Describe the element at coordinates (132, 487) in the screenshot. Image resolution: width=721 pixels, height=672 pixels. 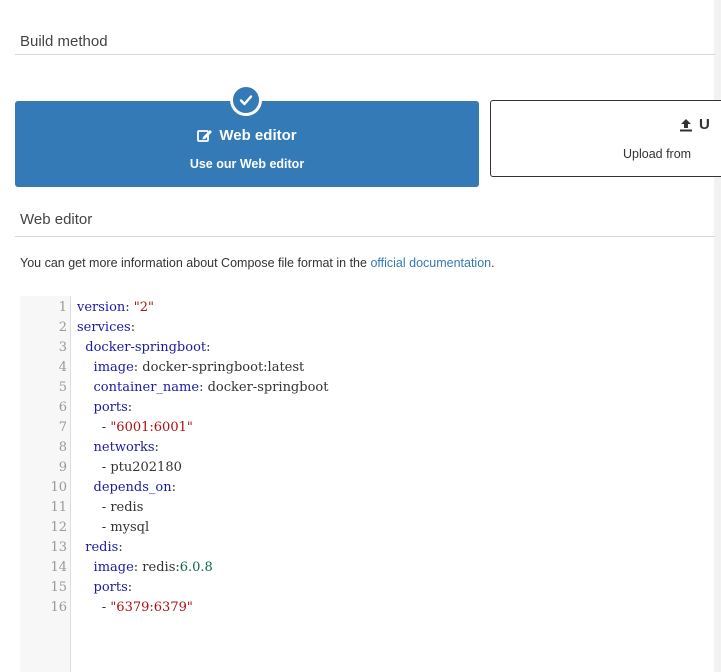
I see `code-key: depends_on` at that location.